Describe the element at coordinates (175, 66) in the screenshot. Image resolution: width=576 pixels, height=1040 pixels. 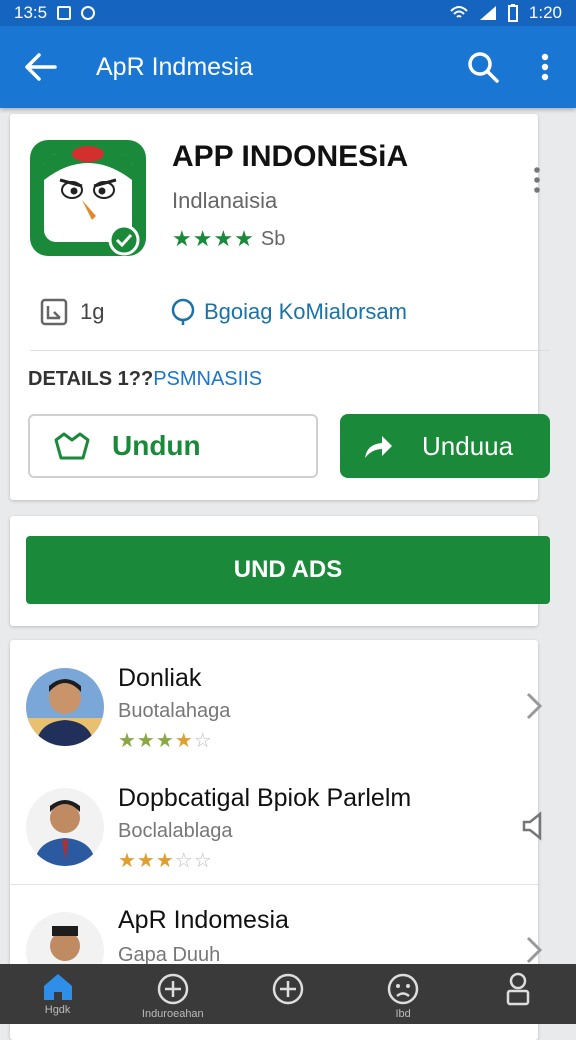
I see `app-bar-title: ApR Indmesia` at that location.